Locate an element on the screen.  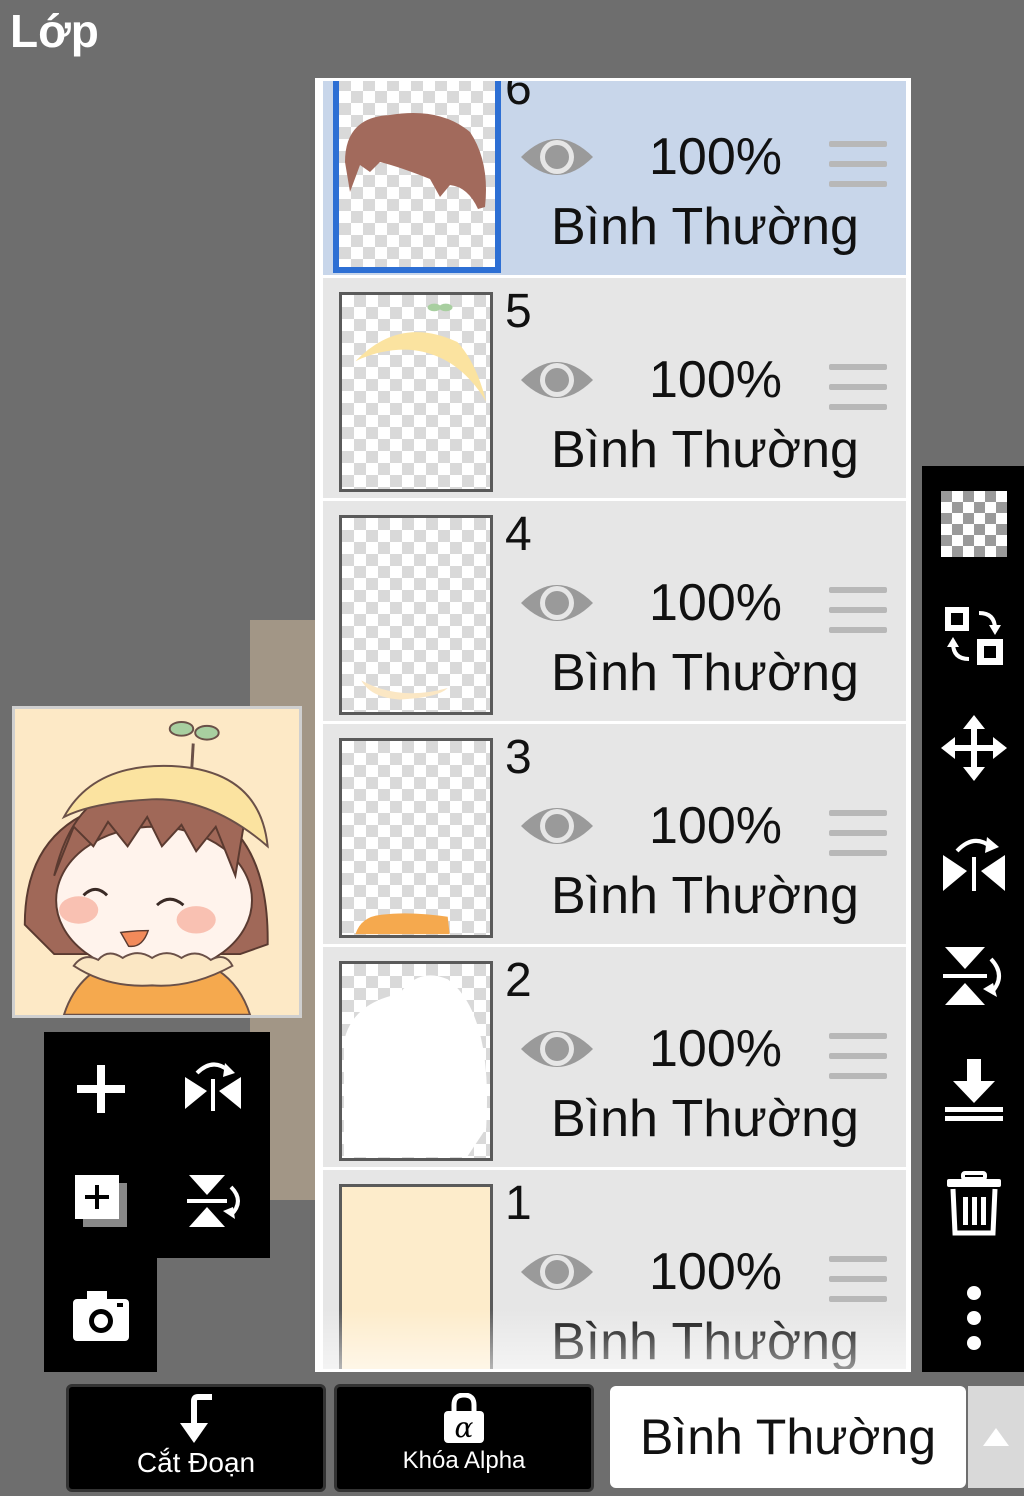
triangle-up-icon is located at coordinates (996, 1437).